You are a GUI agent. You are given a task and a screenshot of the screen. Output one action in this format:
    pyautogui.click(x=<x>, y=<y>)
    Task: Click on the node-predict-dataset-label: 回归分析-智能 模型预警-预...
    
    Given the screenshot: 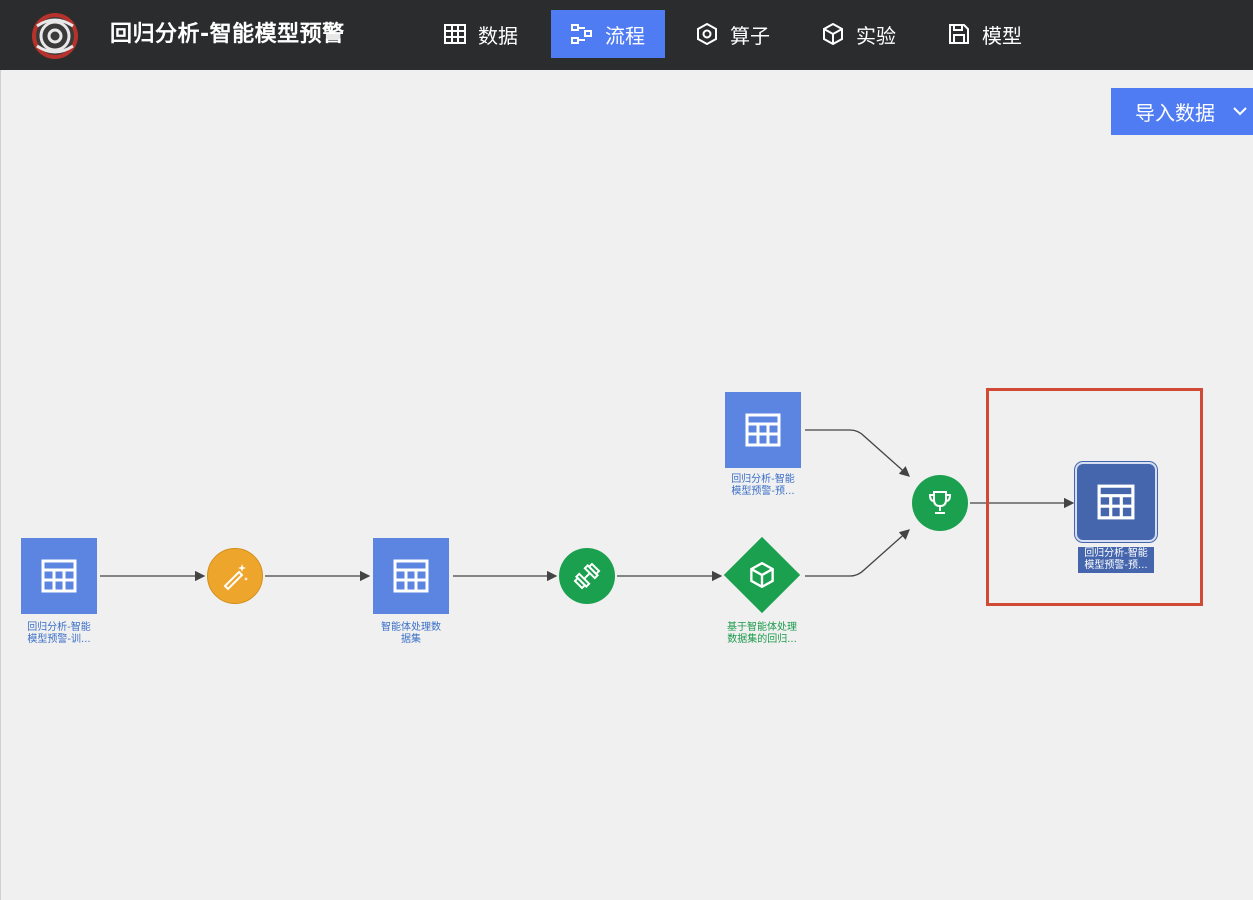 What is the action you would take?
    pyautogui.click(x=763, y=485)
    